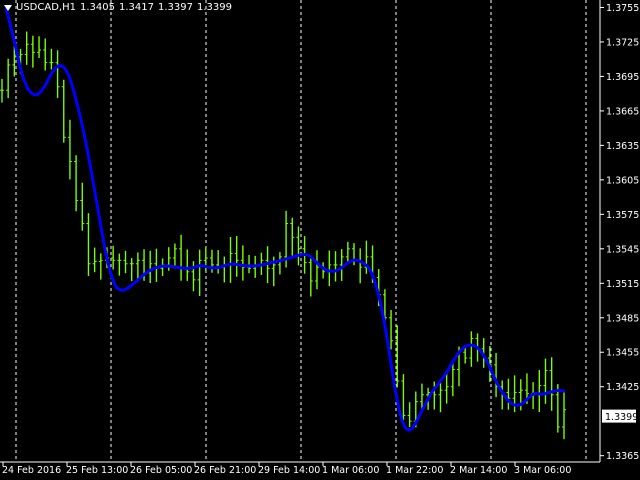 This screenshot has height=480, width=640. I want to click on y-tick-label-6: 1.3575, so click(622, 215).